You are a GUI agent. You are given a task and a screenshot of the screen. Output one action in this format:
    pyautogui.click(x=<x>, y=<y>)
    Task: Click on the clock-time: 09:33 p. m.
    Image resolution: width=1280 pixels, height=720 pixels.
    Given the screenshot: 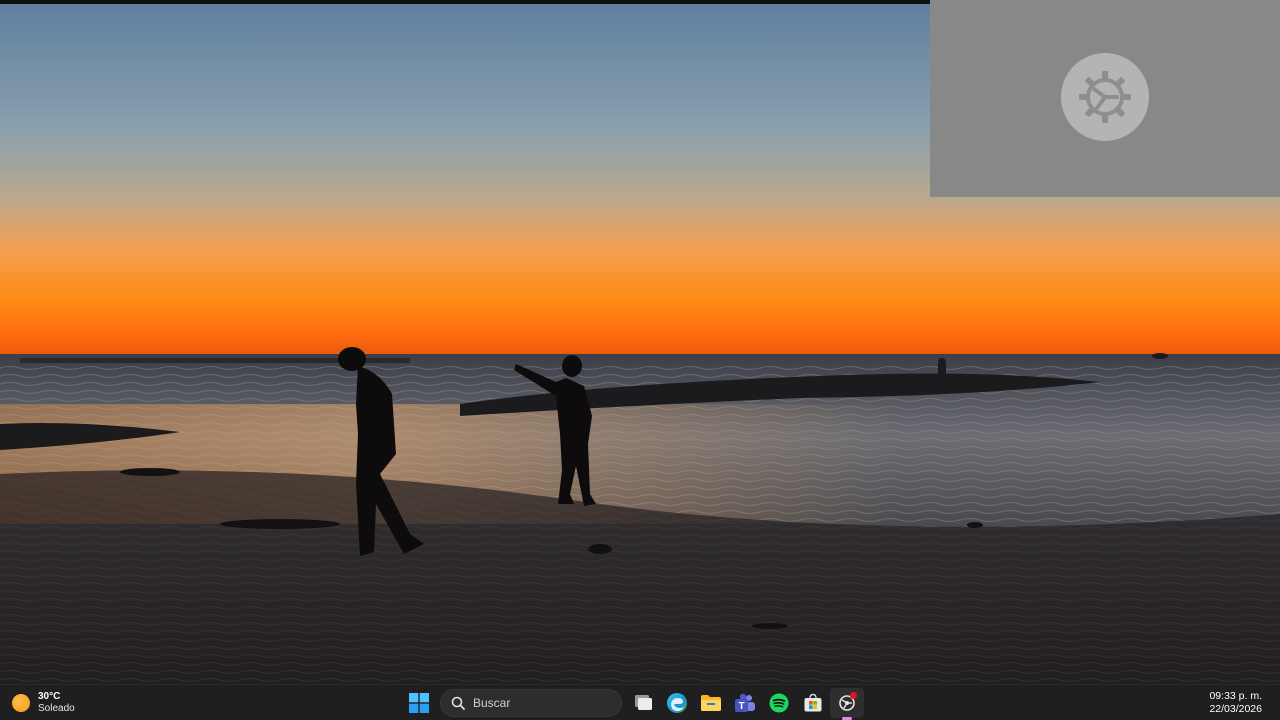 What is the action you would take?
    pyautogui.click(x=1235, y=696)
    